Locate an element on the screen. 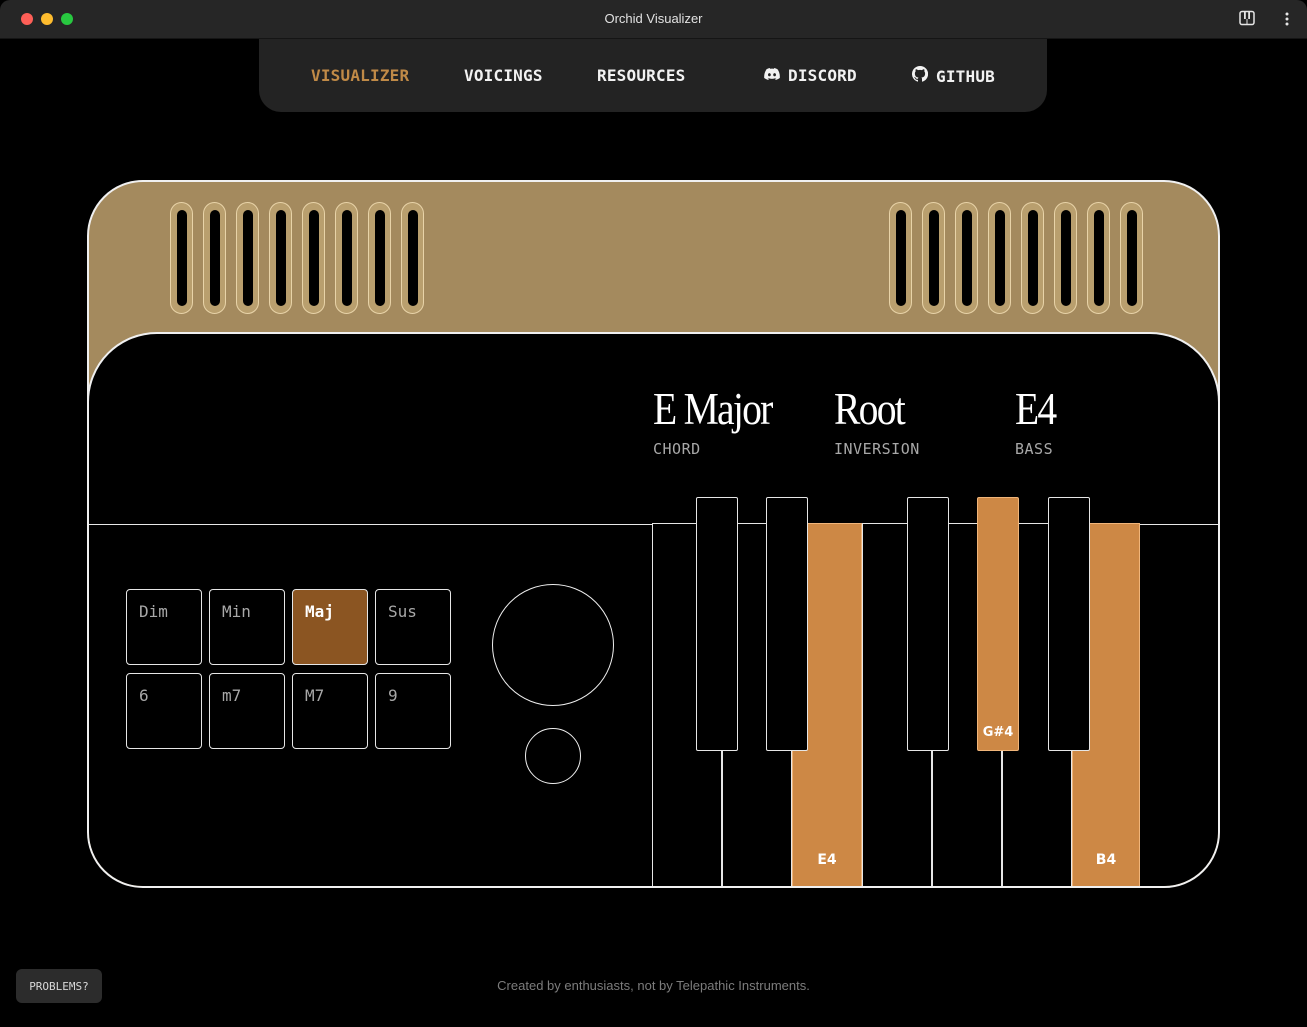 This screenshot has width=1307, height=1027. bass-label: BASS is located at coordinates (1034, 449).